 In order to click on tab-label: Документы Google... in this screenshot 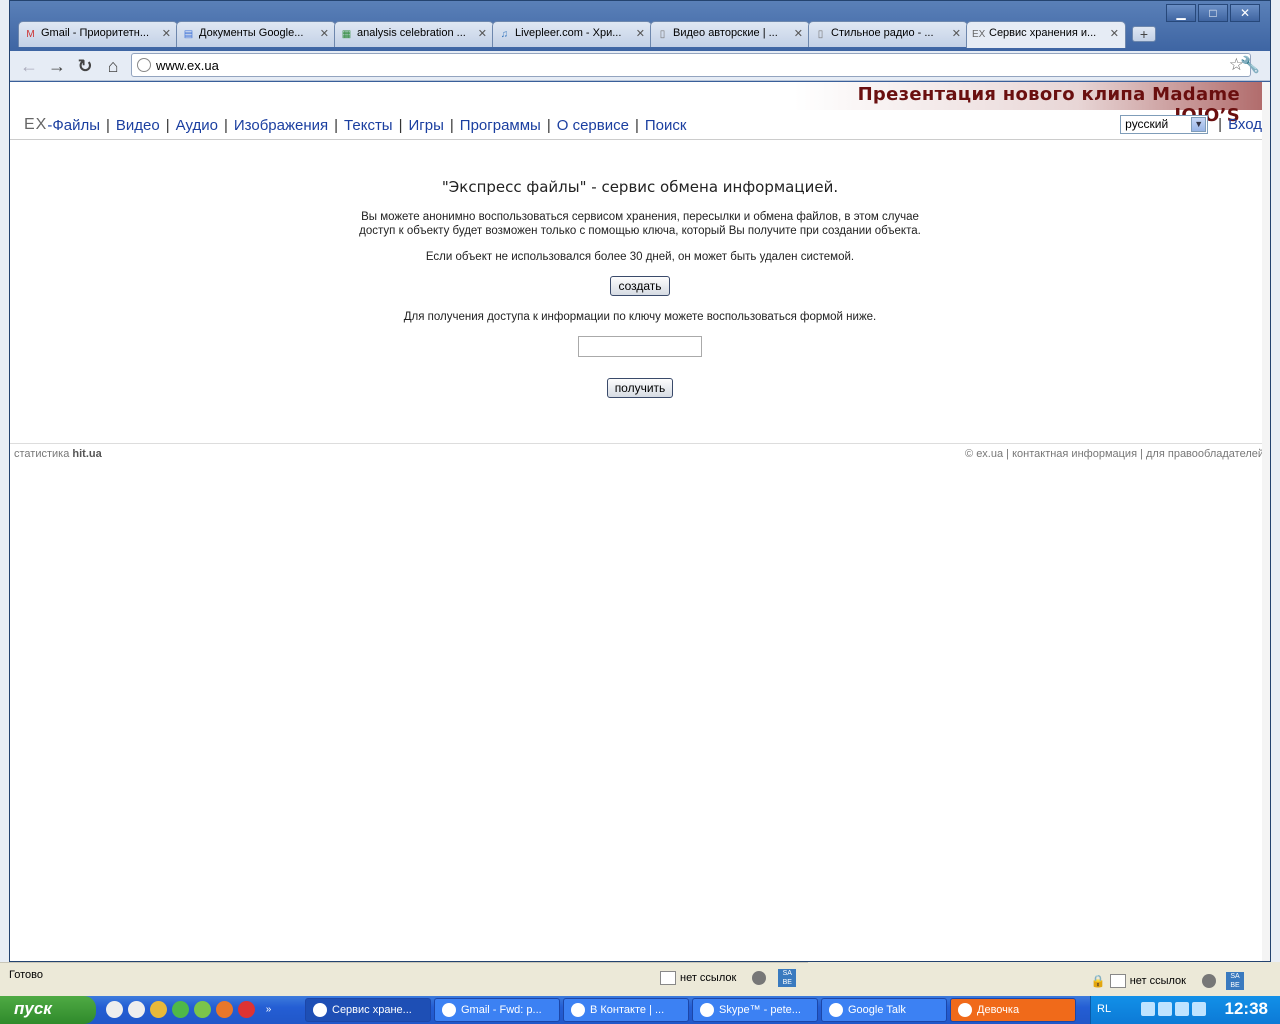, I will do `click(251, 33)`.